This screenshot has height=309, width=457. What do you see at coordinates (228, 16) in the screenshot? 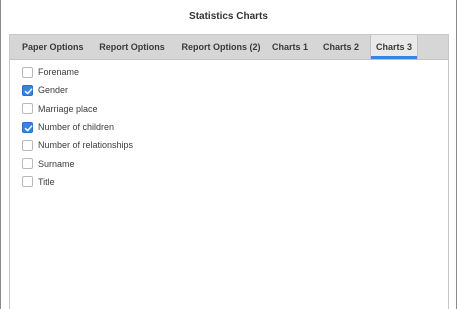
I see `page-title: Statistics Charts` at bounding box center [228, 16].